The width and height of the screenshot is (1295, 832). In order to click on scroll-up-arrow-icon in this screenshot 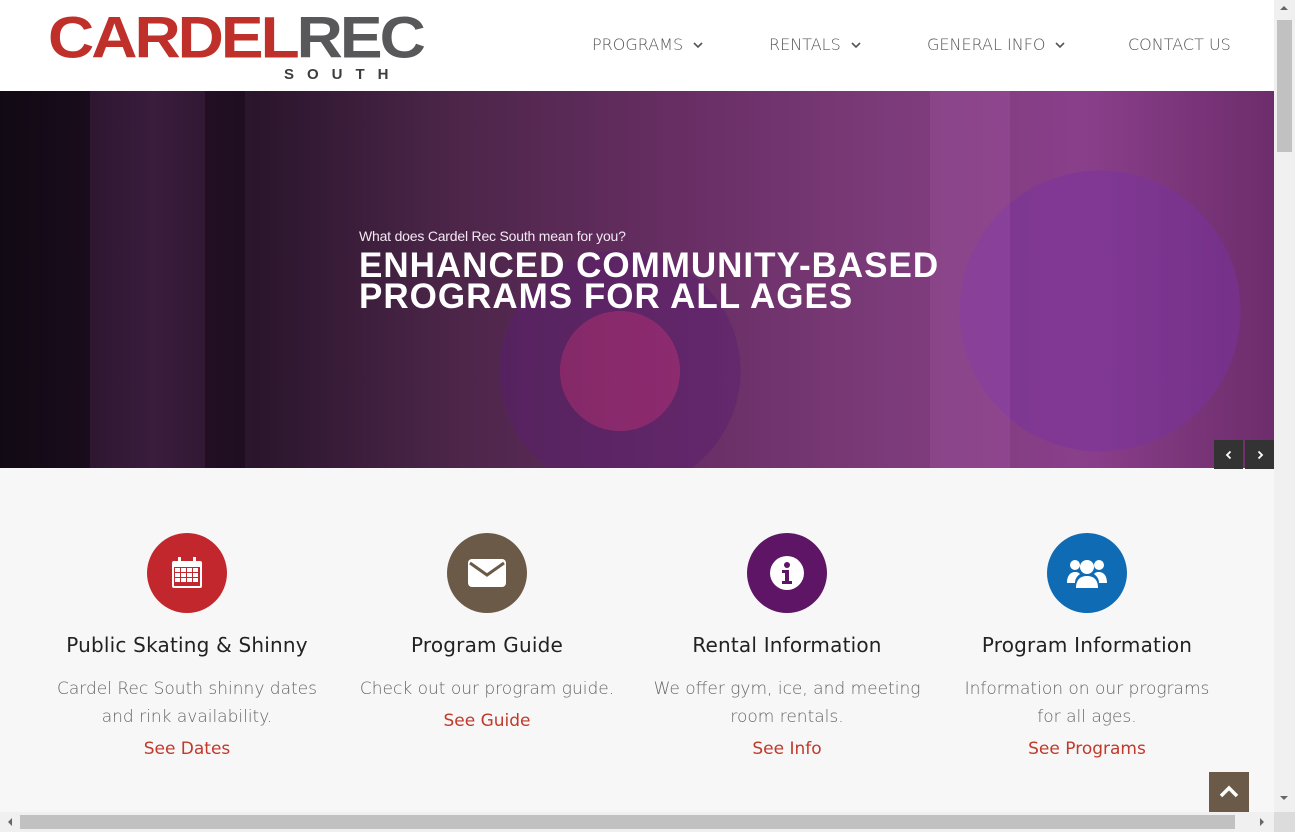, I will do `click(1284, 8)`.